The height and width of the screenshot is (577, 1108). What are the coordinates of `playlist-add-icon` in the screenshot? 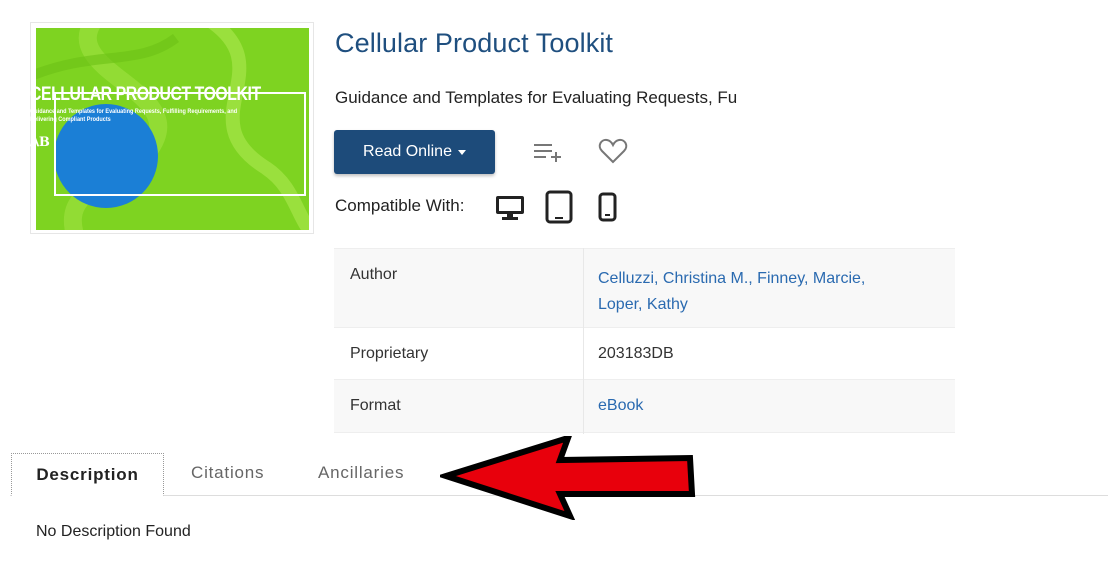 It's located at (547, 153).